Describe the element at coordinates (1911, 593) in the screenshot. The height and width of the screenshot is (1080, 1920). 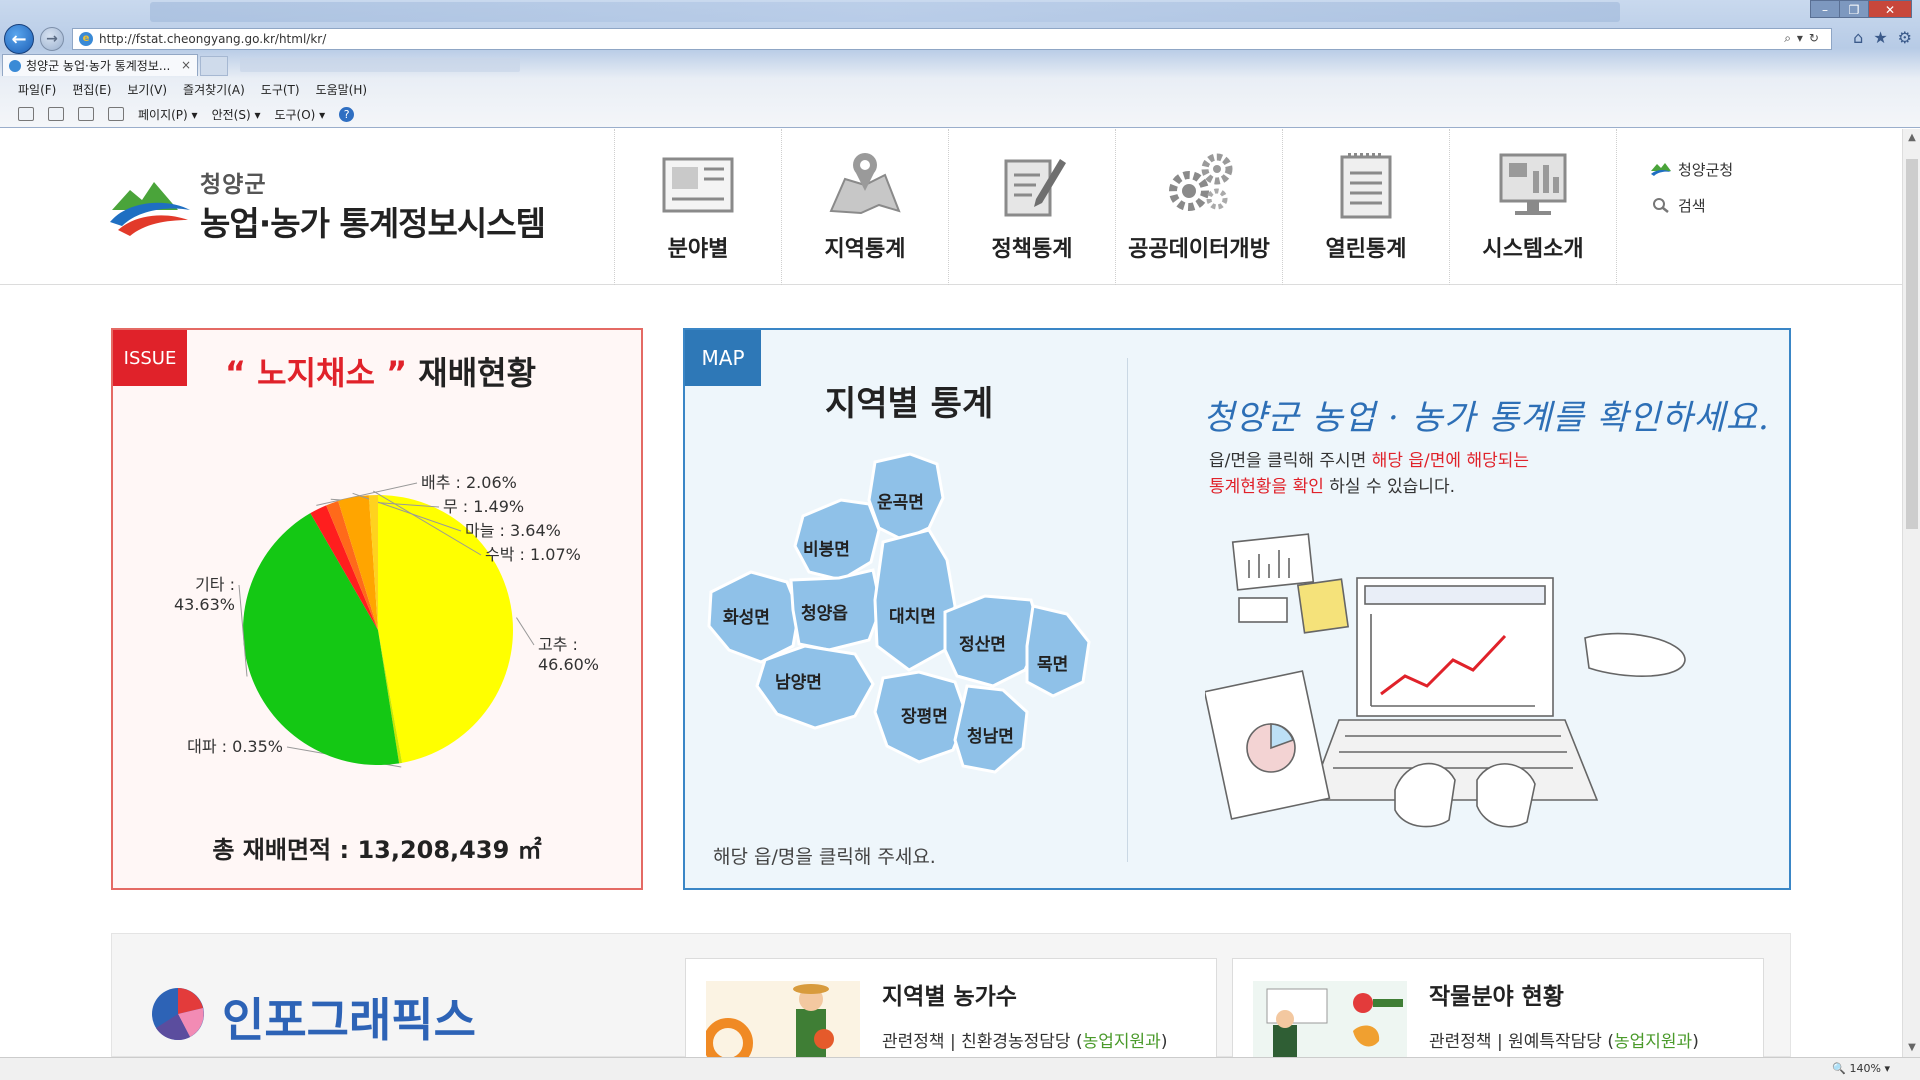
I see `vertical-scrollbar: ▲ ▼` at that location.